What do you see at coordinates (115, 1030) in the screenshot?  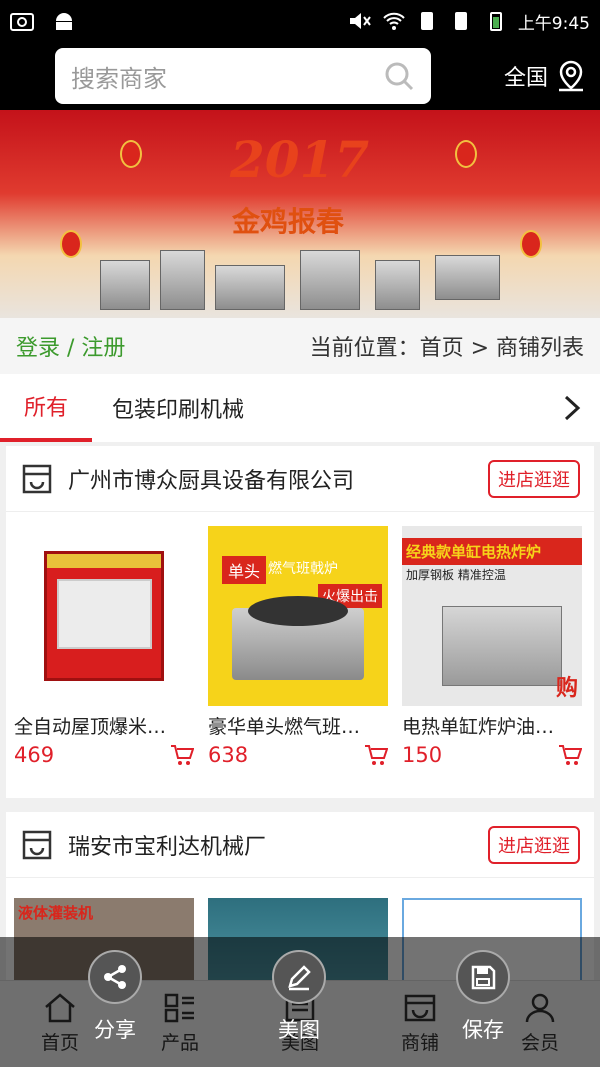 I see `share-label: 分享` at bounding box center [115, 1030].